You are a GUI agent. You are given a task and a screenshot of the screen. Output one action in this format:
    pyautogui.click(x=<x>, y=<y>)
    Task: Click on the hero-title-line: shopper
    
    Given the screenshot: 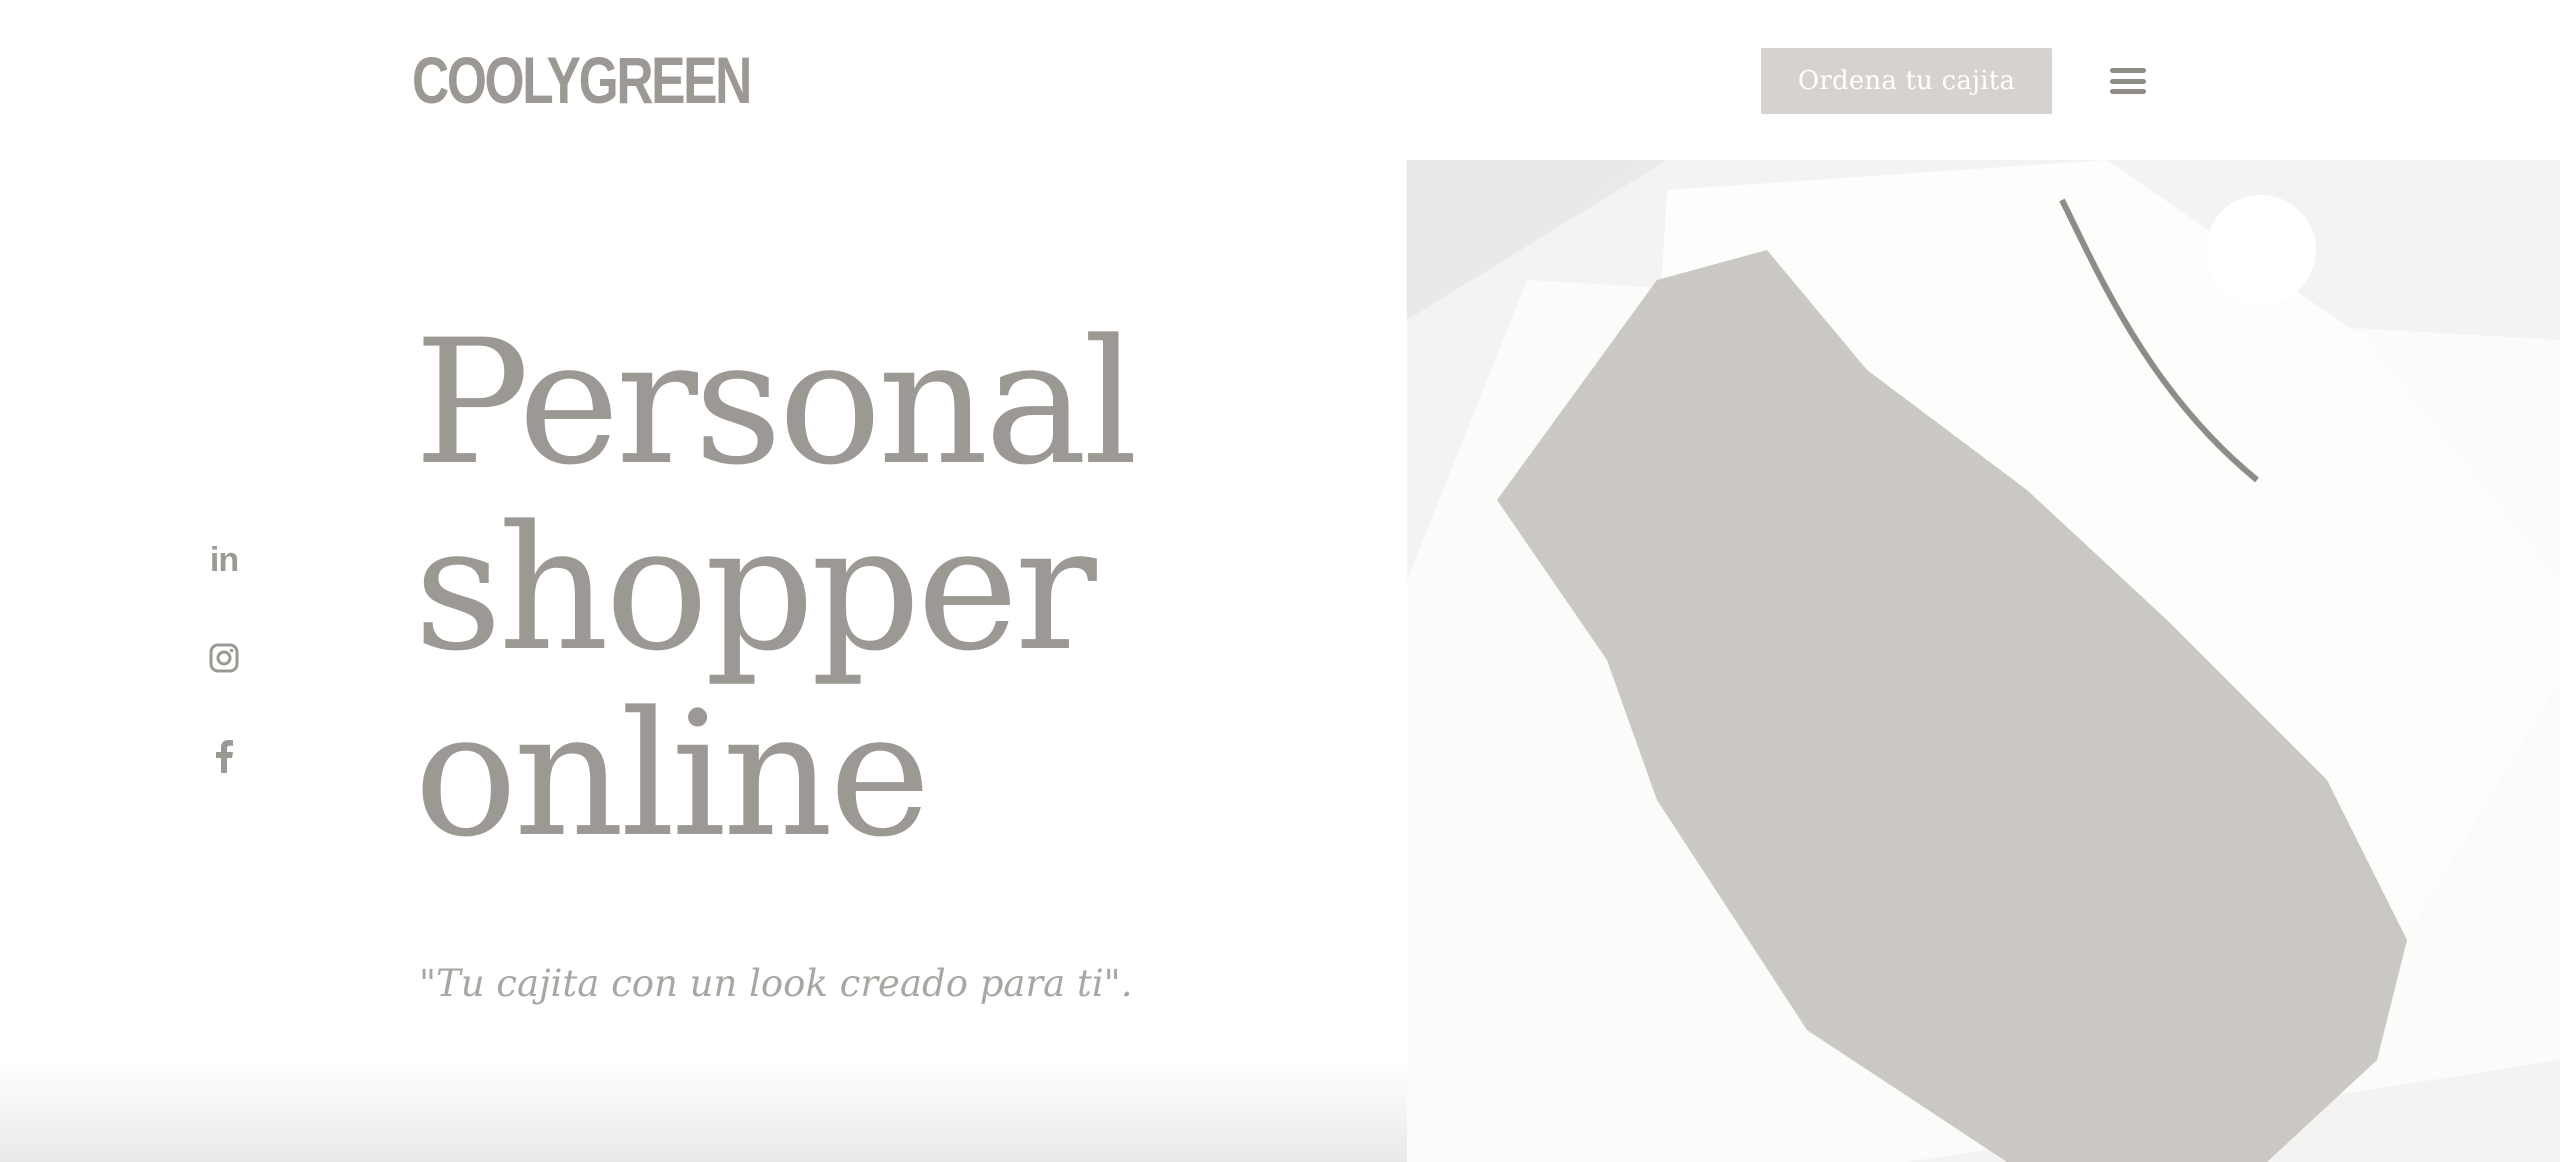 What is the action you would take?
    pyautogui.click(x=755, y=588)
    